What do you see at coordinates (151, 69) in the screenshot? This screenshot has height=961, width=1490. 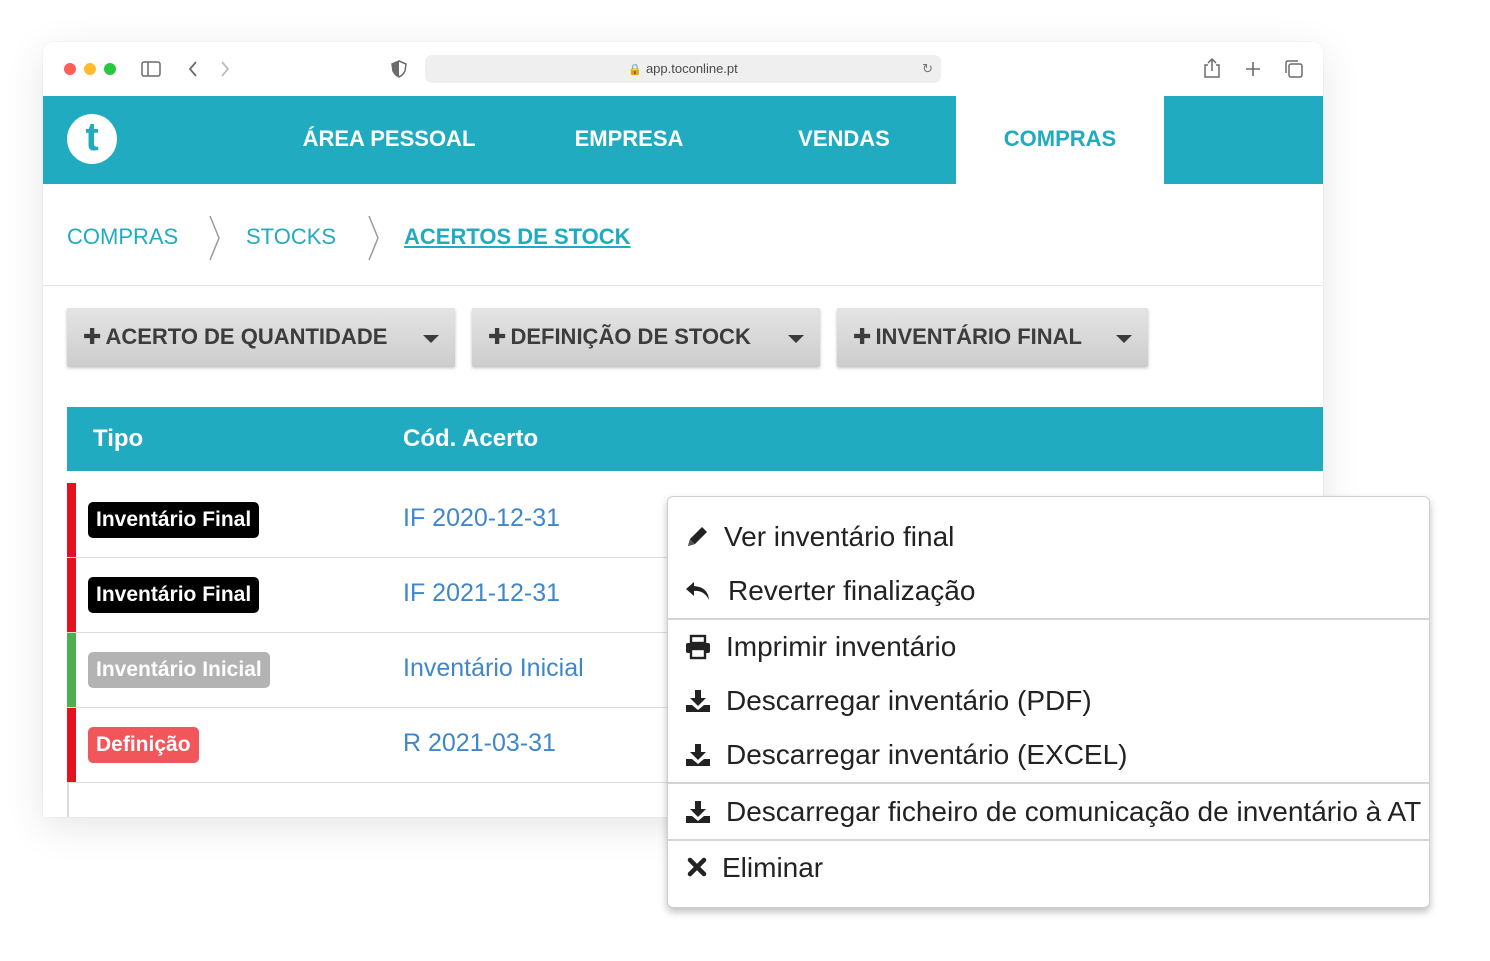 I see `sidebar-icon` at bounding box center [151, 69].